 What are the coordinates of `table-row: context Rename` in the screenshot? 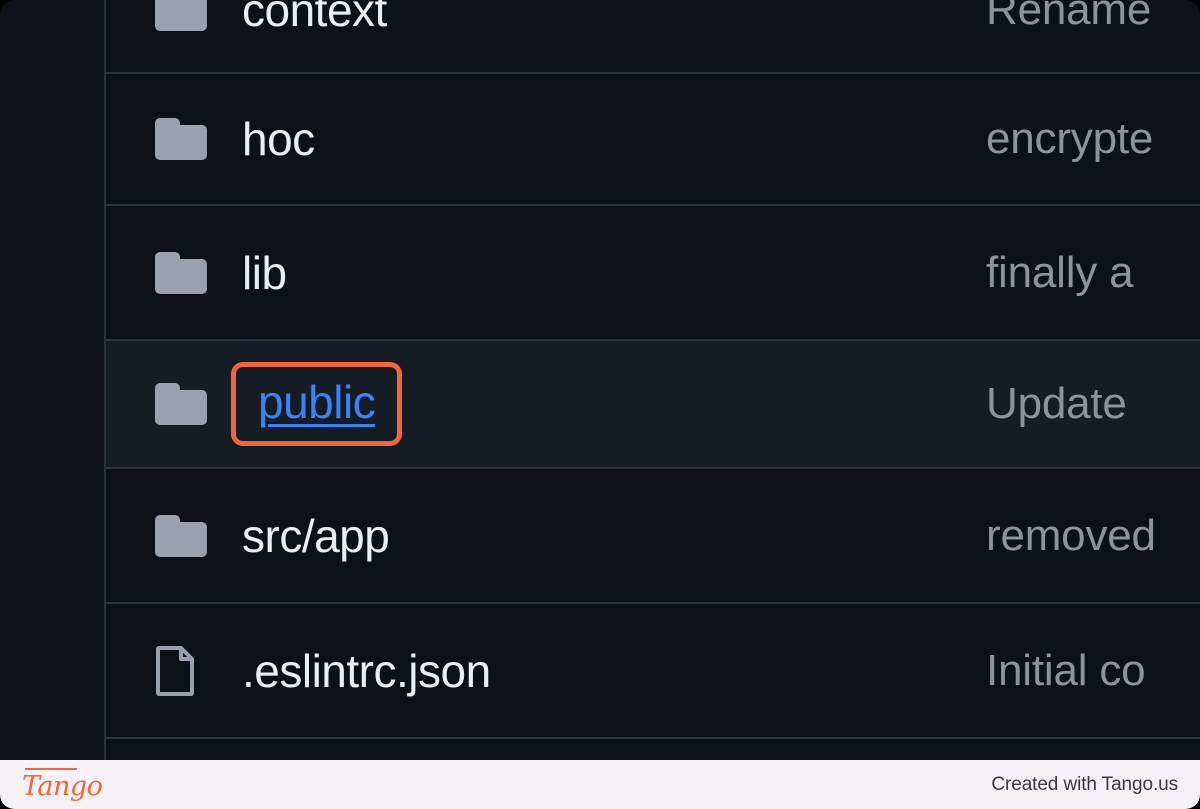 It's located at (653, 37).